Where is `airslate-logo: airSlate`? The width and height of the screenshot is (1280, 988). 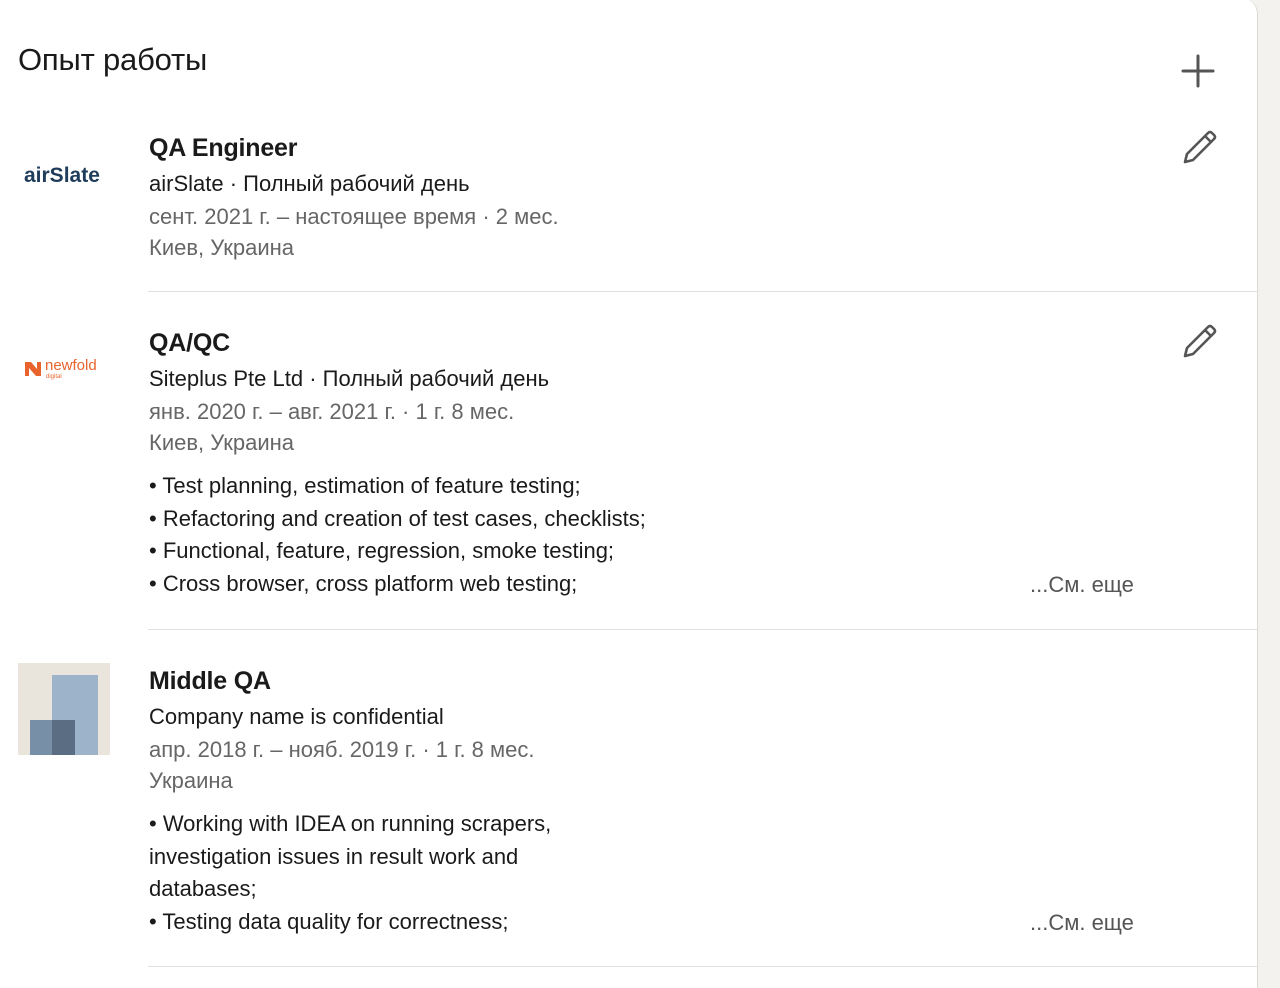
airslate-logo: airSlate is located at coordinates (66, 175).